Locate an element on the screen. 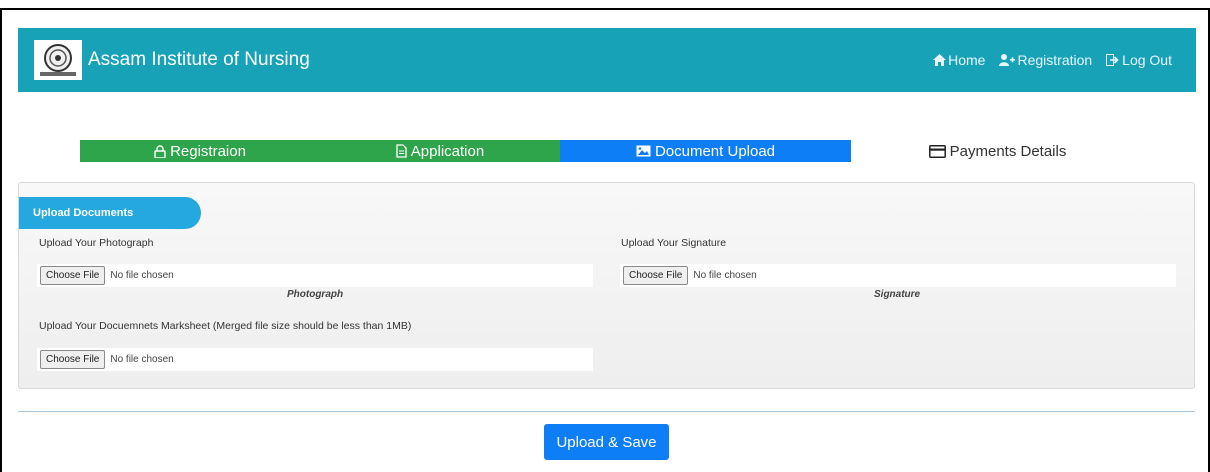  home-icon is located at coordinates (940, 60).